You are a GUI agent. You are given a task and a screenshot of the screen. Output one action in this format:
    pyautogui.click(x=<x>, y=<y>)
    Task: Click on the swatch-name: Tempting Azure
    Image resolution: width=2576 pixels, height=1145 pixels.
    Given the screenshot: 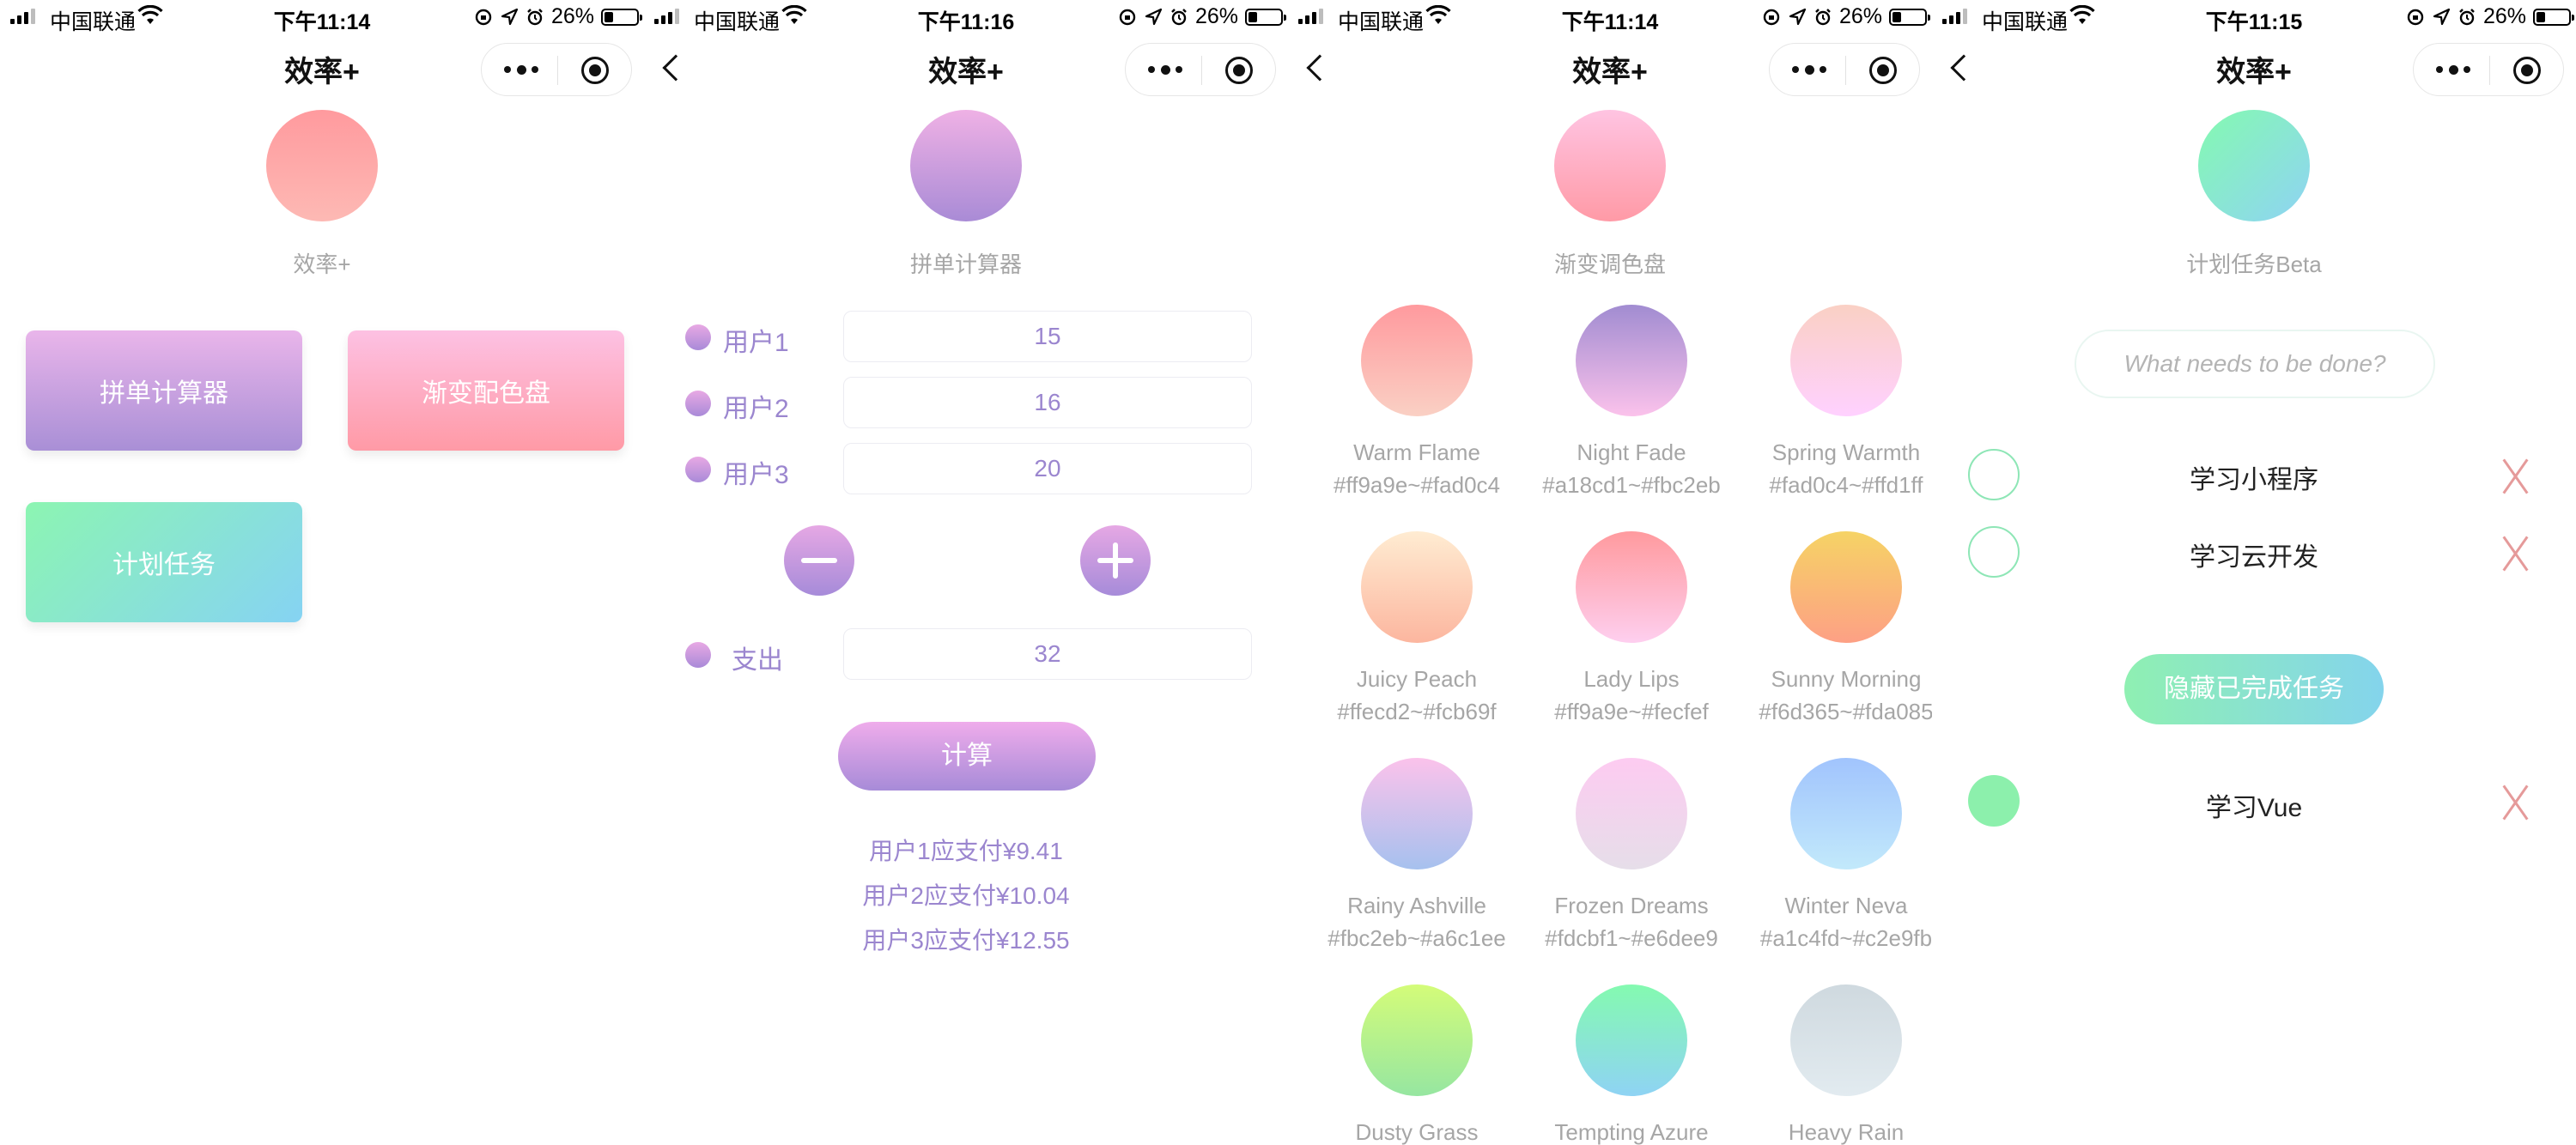 What is the action you would take?
    pyautogui.click(x=1631, y=1132)
    